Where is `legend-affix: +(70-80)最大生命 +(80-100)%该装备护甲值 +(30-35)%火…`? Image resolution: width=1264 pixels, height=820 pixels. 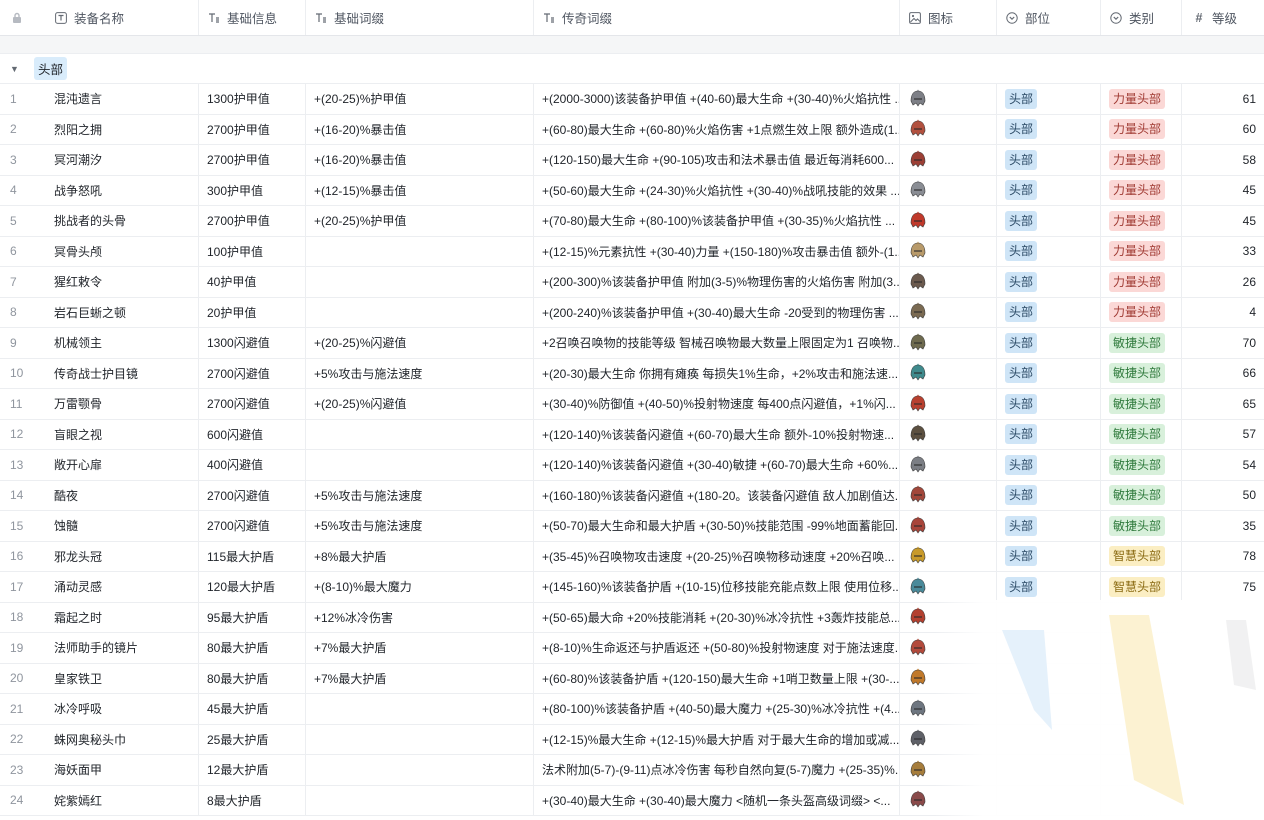 legend-affix: +(70-80)最大生命 +(80-100)%该装备护甲值 +(30-35)%火… is located at coordinates (717, 221).